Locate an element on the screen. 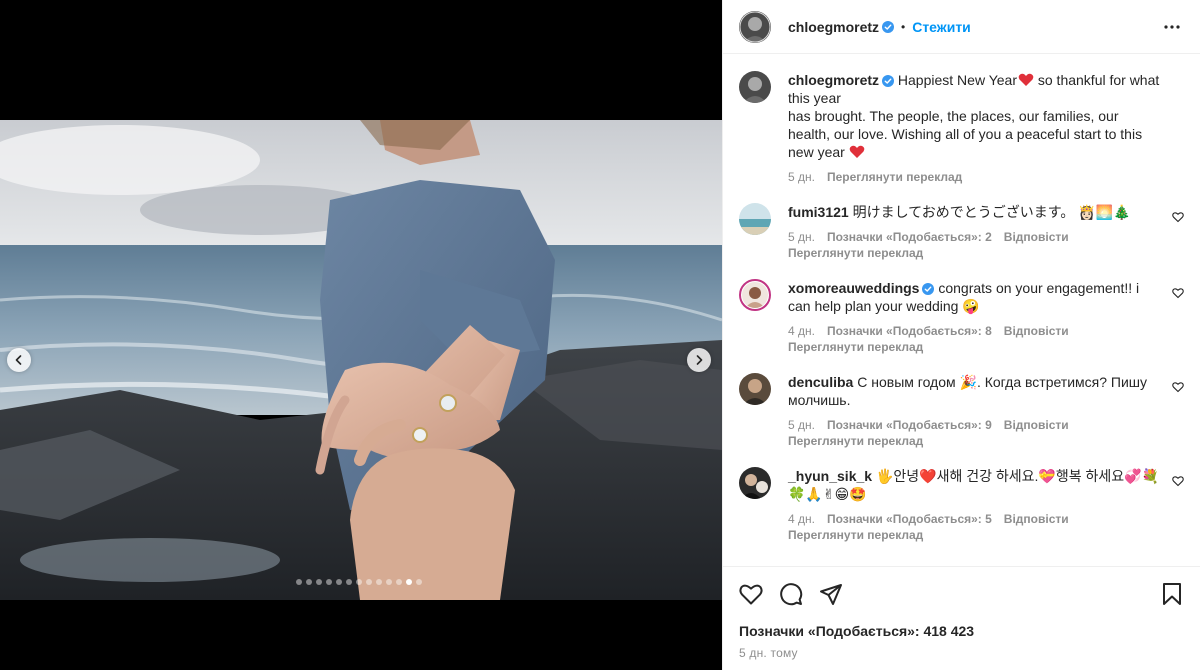 The width and height of the screenshot is (1200, 670). caption-translate-link: Переглянути переклад is located at coordinates (894, 177).